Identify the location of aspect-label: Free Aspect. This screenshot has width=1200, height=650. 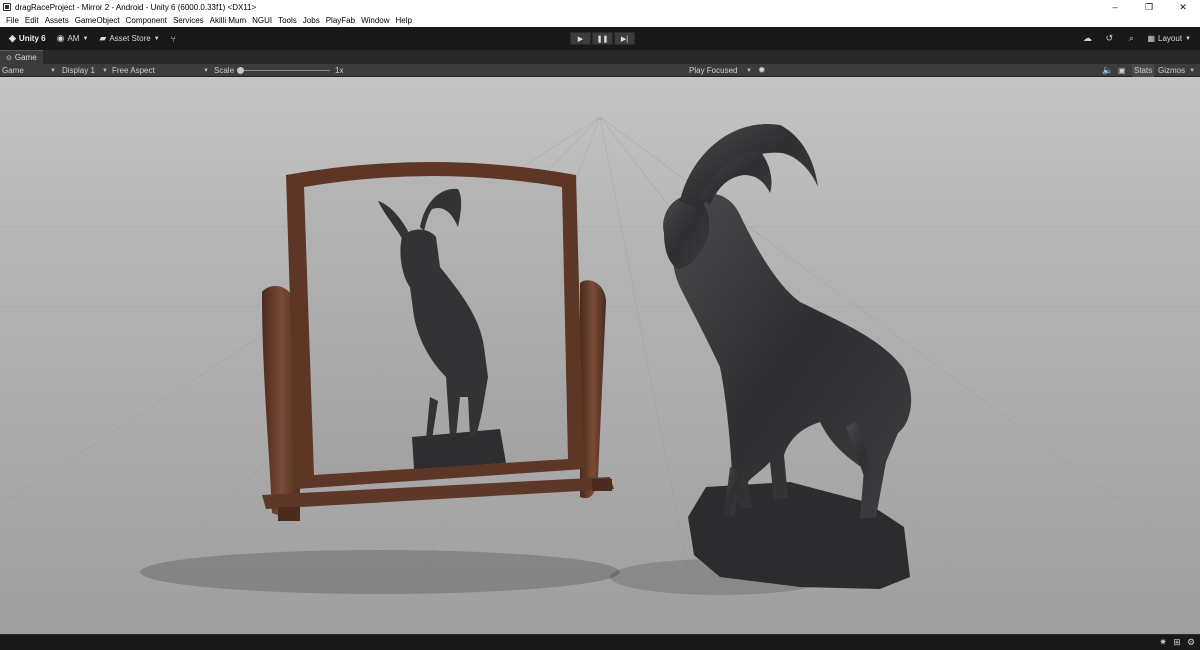
(133, 70).